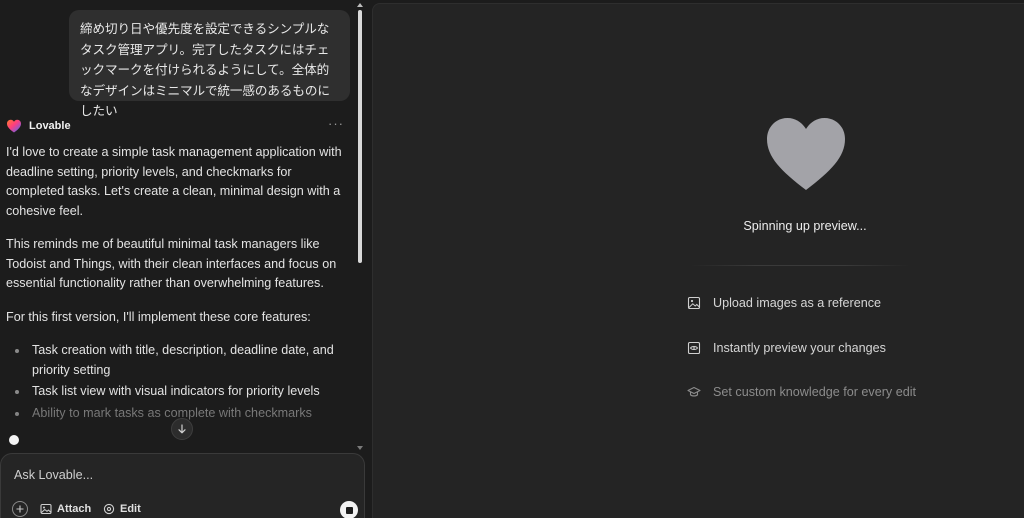 The width and height of the screenshot is (1024, 518). What do you see at coordinates (178, 125) in the screenshot?
I see `assistant-header: Lovable ···` at bounding box center [178, 125].